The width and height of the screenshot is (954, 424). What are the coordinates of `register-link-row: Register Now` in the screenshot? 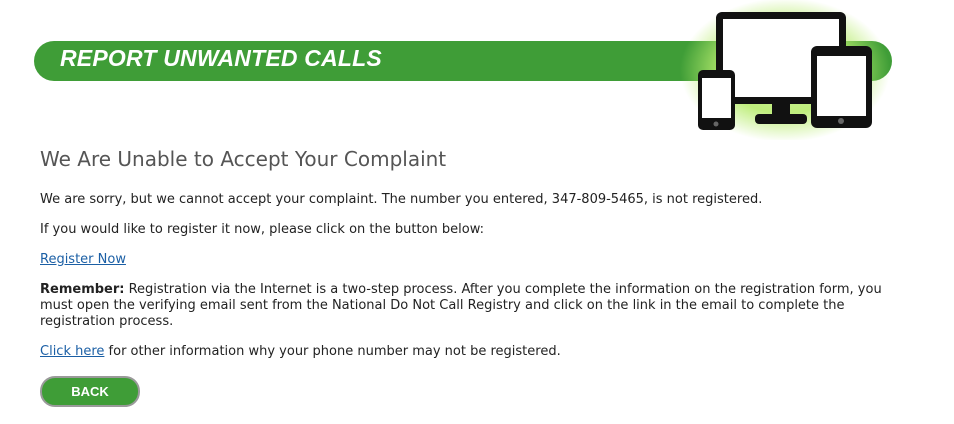 It's located at (470, 260).